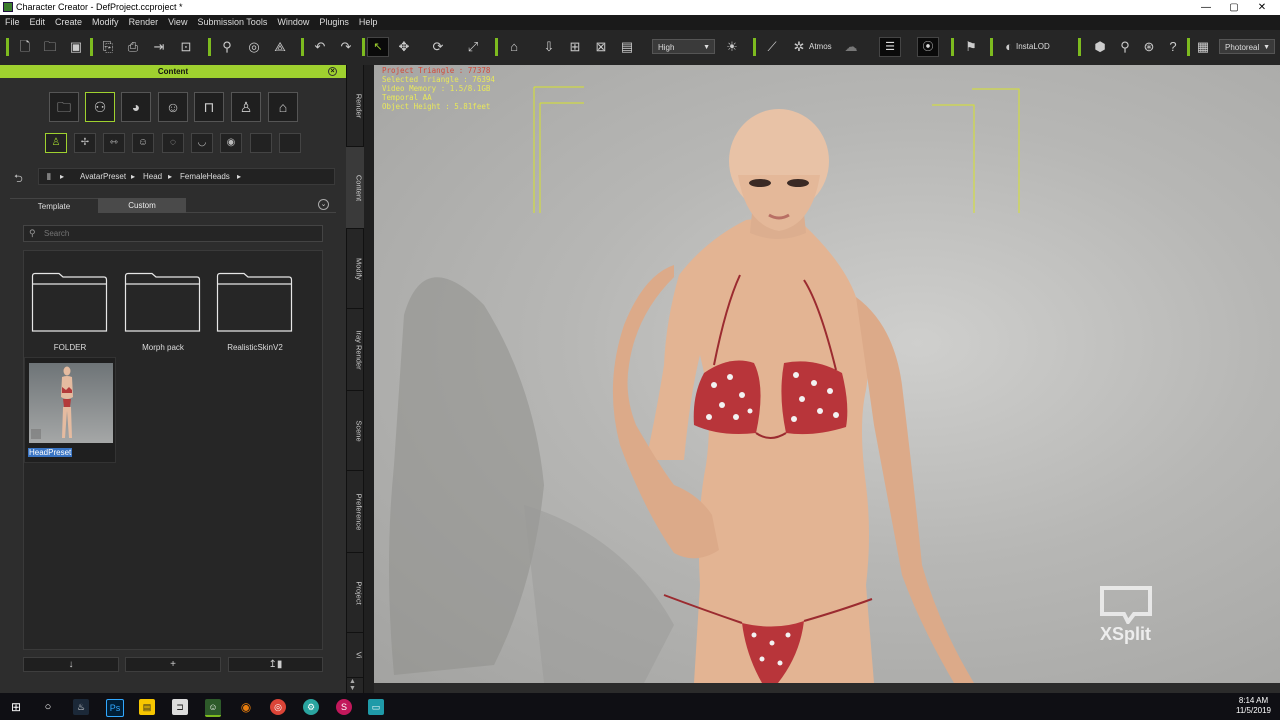 This screenshot has height=720, width=1280. What do you see at coordinates (179, 233) in the screenshot?
I see `search-input` at bounding box center [179, 233].